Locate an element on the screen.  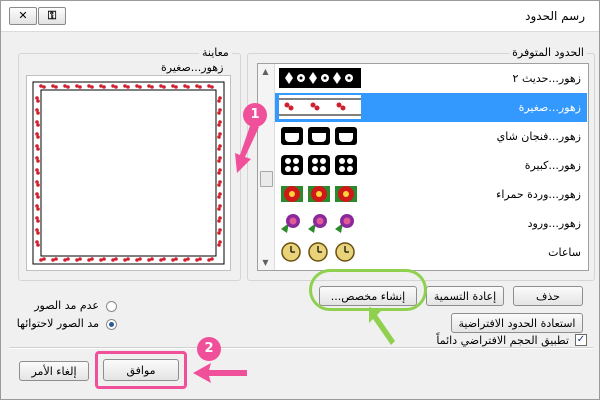
ok-button: موافق is located at coordinates (141, 370).